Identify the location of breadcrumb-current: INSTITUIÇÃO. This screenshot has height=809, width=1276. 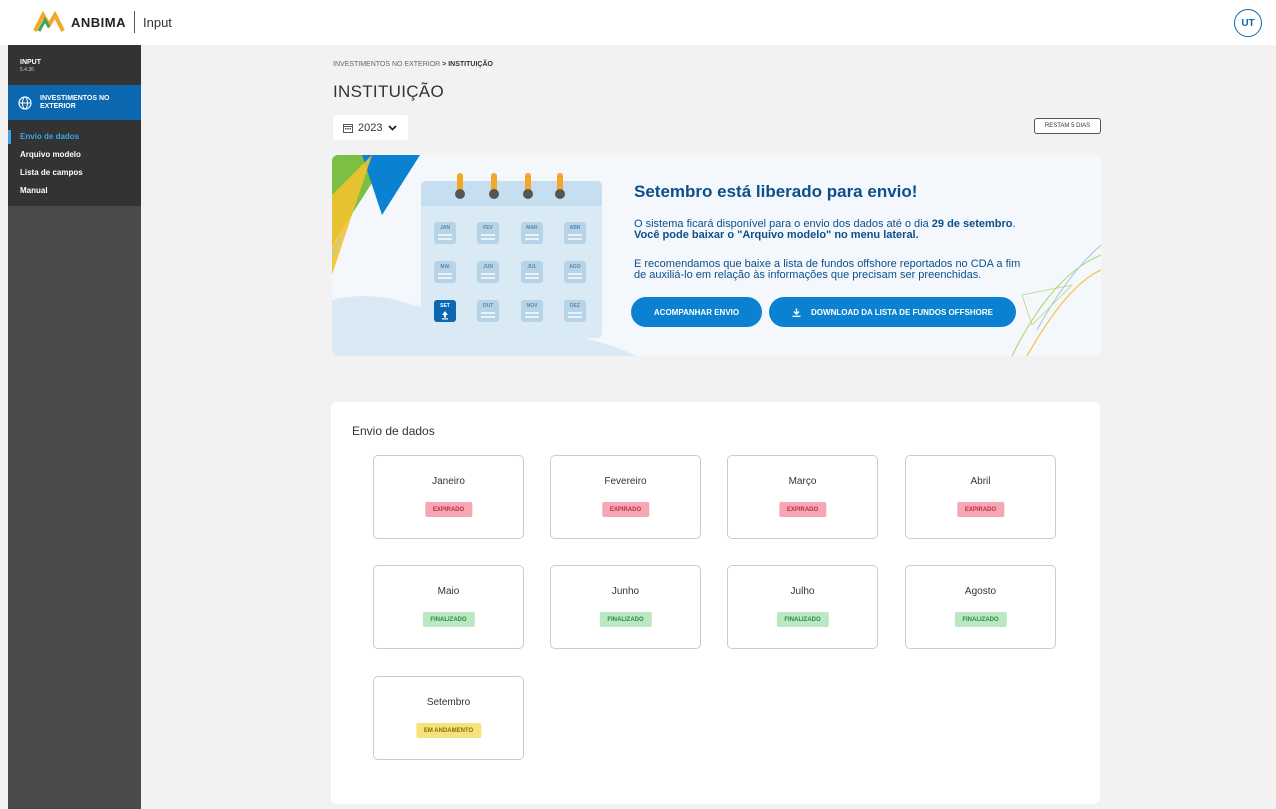
(470, 64).